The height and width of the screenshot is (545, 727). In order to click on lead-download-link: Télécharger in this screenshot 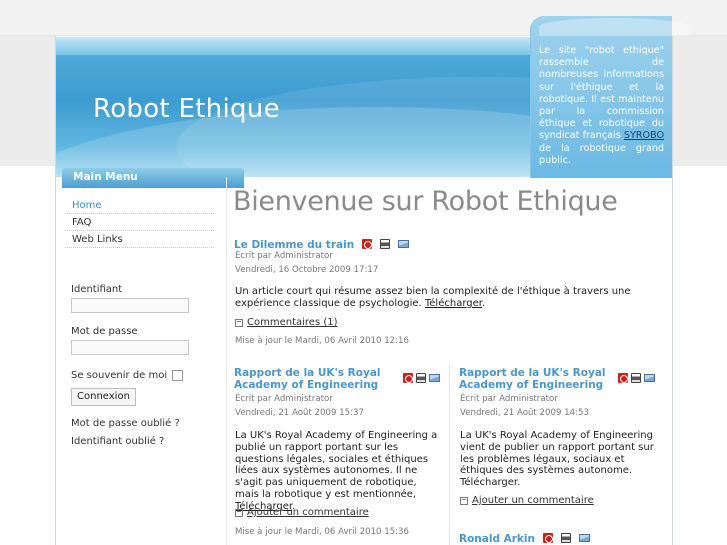, I will do `click(453, 303)`.